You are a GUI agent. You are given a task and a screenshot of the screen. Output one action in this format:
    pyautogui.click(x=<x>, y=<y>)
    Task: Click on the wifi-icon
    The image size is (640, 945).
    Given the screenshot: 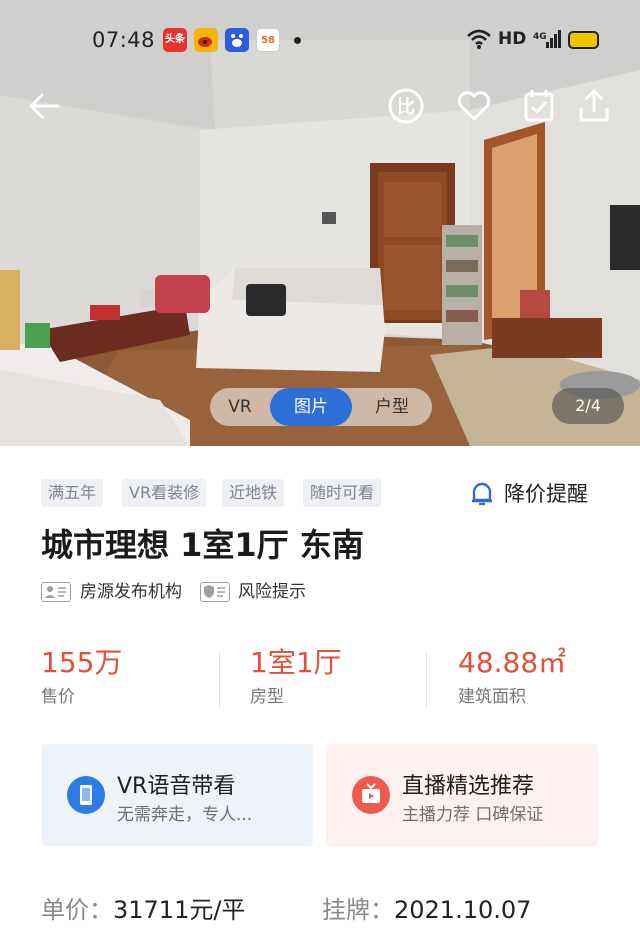 What is the action you would take?
    pyautogui.click(x=479, y=39)
    